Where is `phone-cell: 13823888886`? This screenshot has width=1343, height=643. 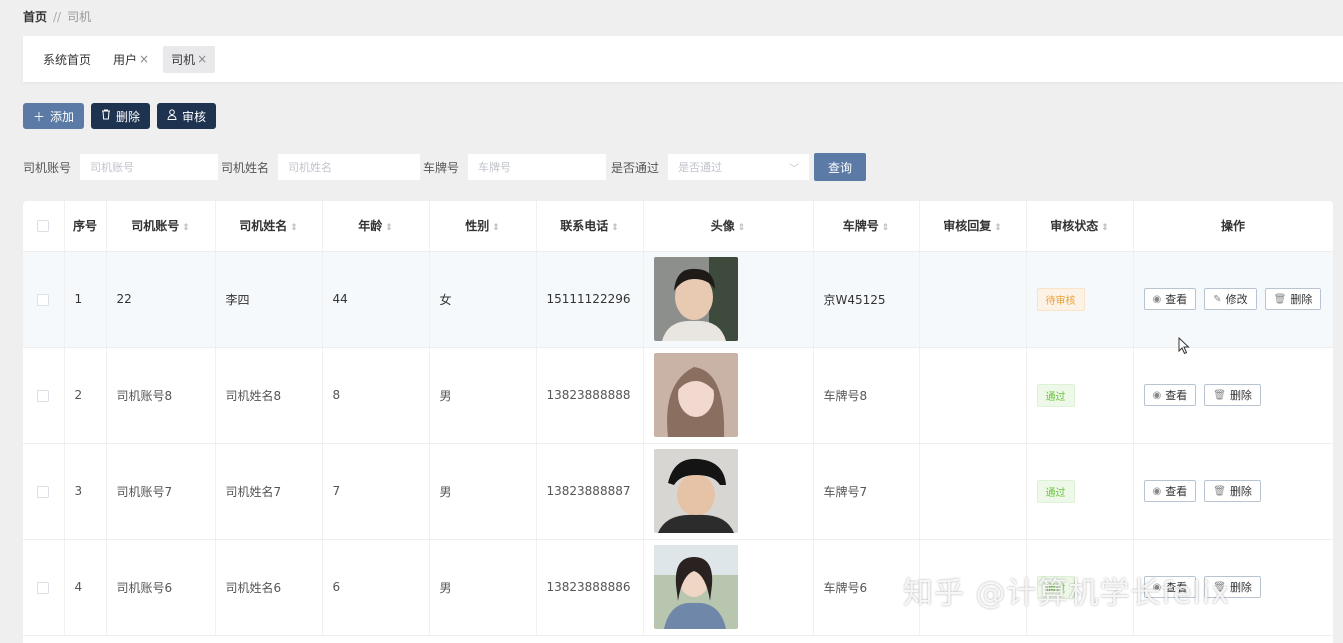
phone-cell: 13823888886 is located at coordinates (590, 587).